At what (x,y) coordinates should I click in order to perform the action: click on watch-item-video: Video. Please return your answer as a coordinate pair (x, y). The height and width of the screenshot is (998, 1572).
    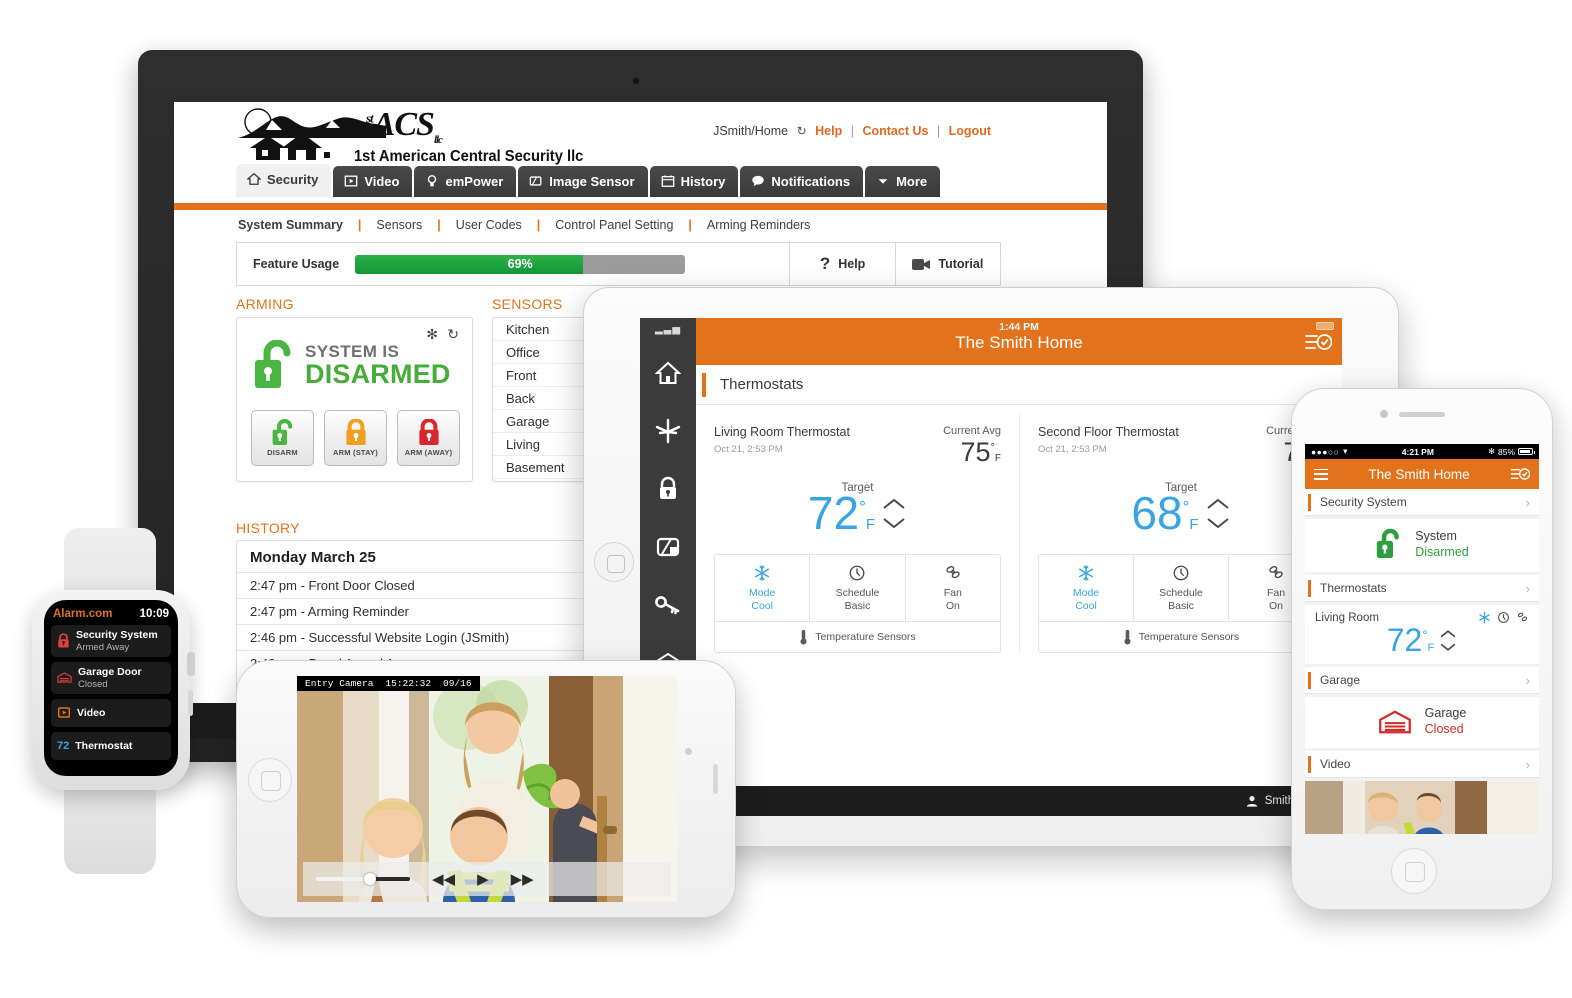
    Looking at the image, I should click on (111, 712).